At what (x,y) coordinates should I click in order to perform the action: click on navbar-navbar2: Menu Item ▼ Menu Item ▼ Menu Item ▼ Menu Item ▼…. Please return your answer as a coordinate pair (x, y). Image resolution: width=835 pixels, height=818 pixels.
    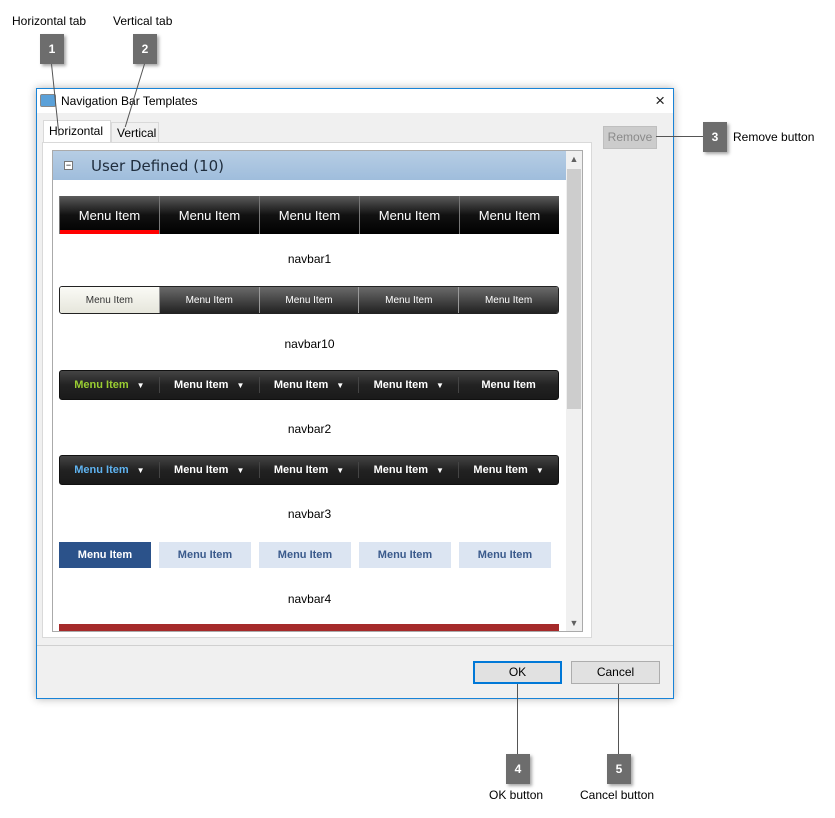
    Looking at the image, I should click on (309, 385).